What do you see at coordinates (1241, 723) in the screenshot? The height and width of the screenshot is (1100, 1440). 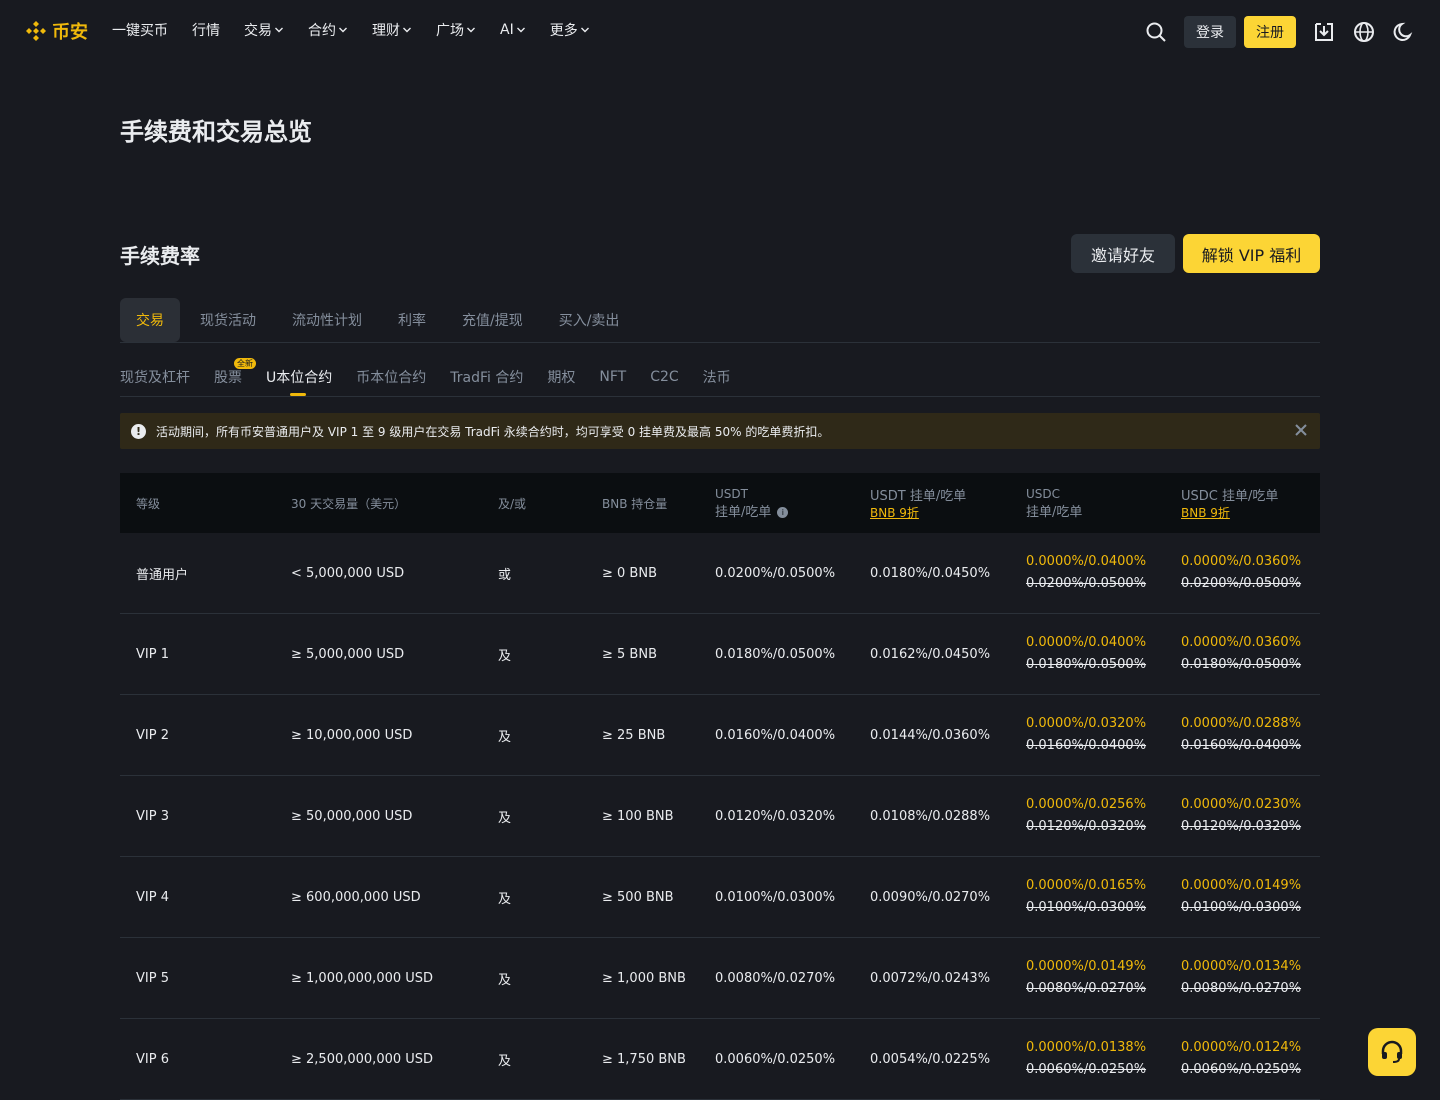 I see `usdc-bnb-promo-rate: 0.0000%/0.0288%` at bounding box center [1241, 723].